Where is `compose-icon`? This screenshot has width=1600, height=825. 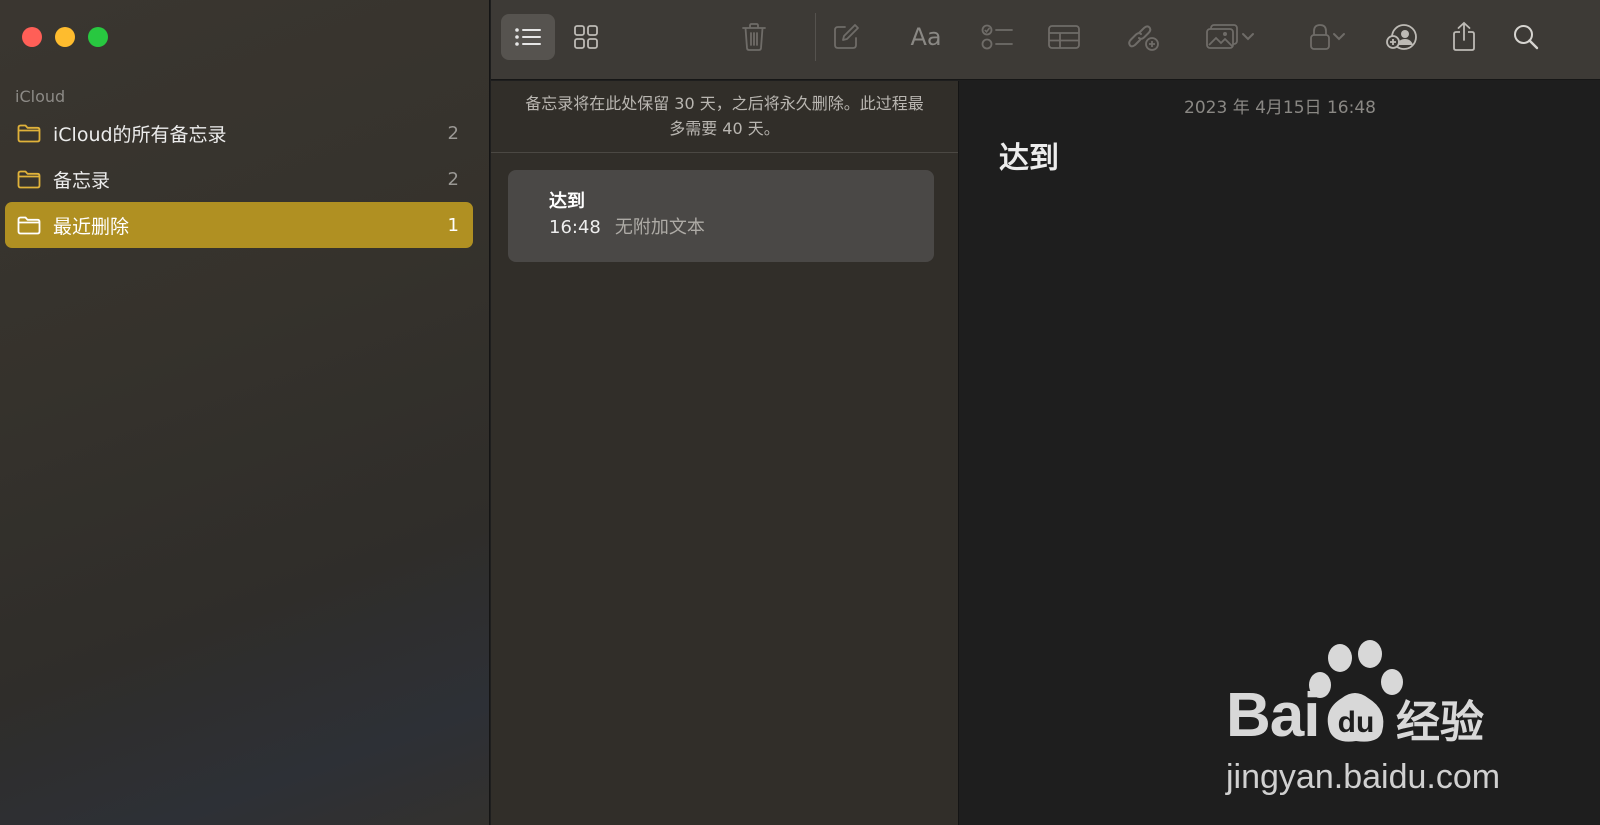
compose-icon is located at coordinates (846, 36).